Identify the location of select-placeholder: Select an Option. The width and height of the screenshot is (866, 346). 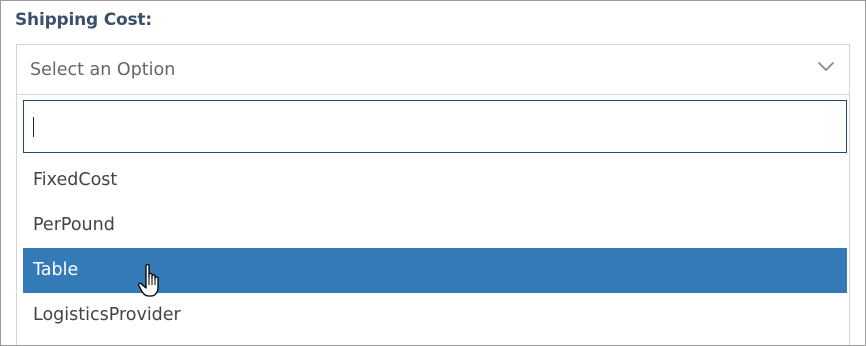
(103, 70).